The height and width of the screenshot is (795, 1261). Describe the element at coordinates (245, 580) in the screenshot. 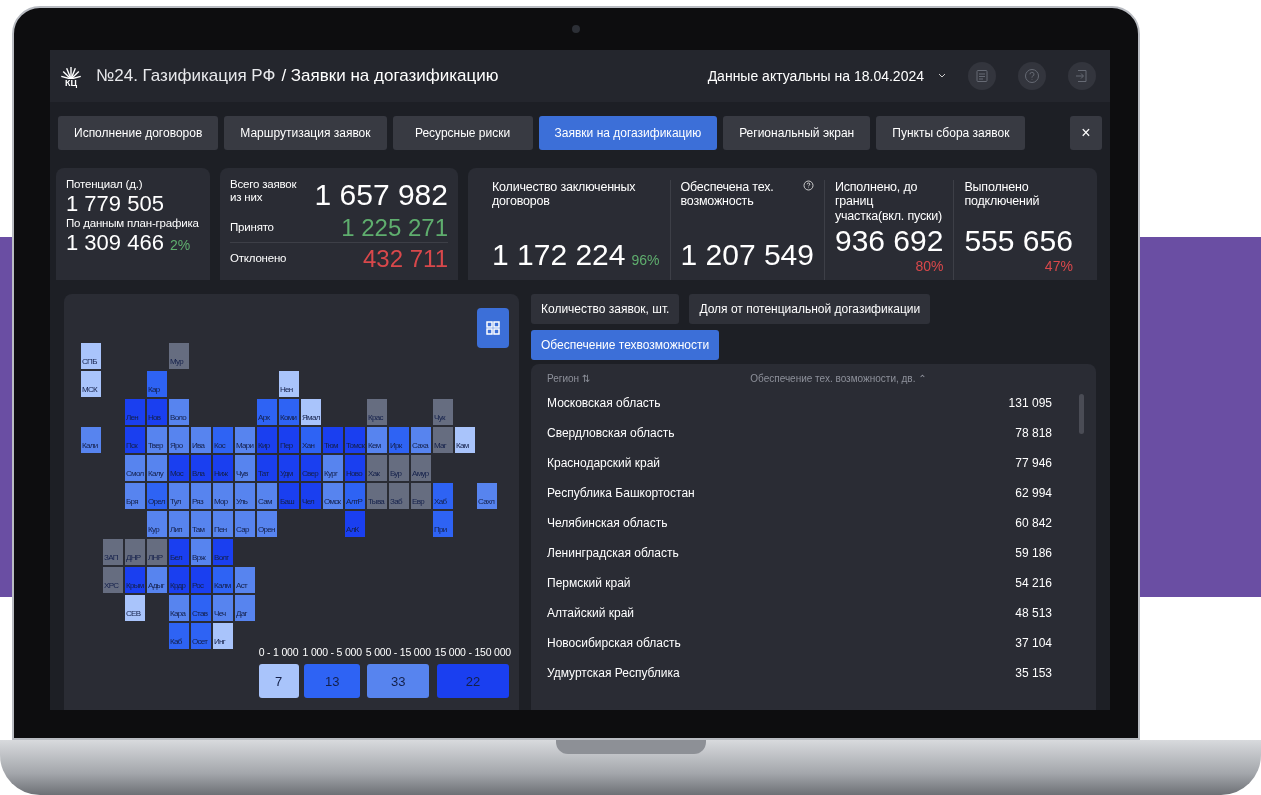

I see `region-tile: Аст` at that location.